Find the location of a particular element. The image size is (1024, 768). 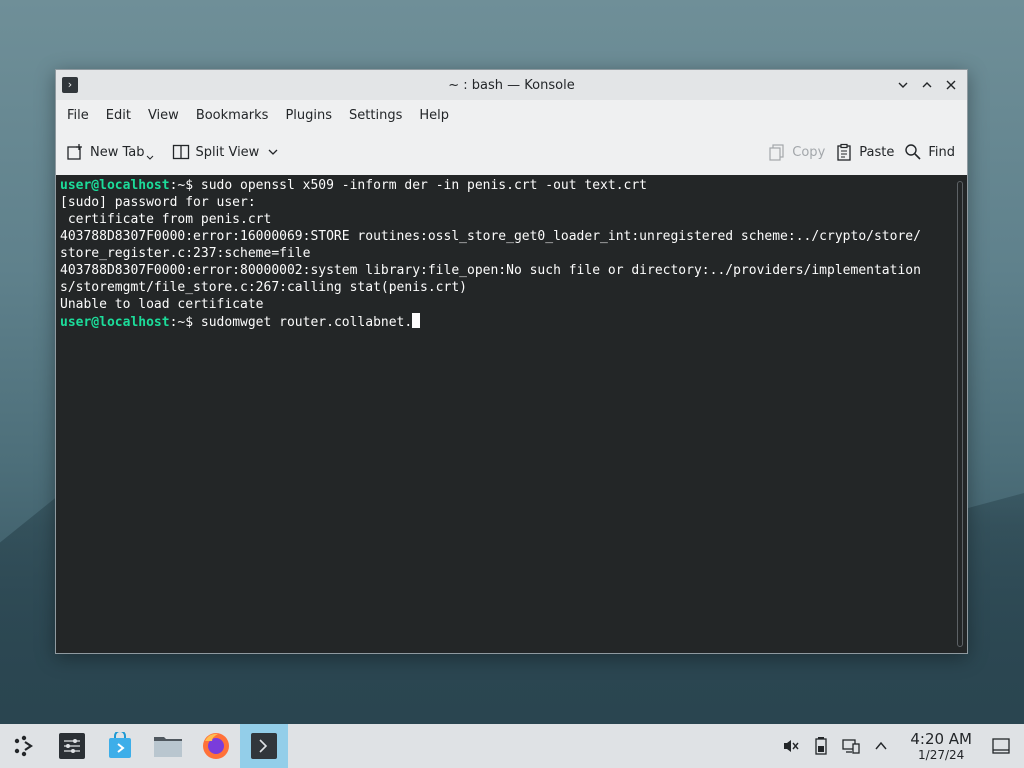

paste-label: Paste is located at coordinates (877, 152).